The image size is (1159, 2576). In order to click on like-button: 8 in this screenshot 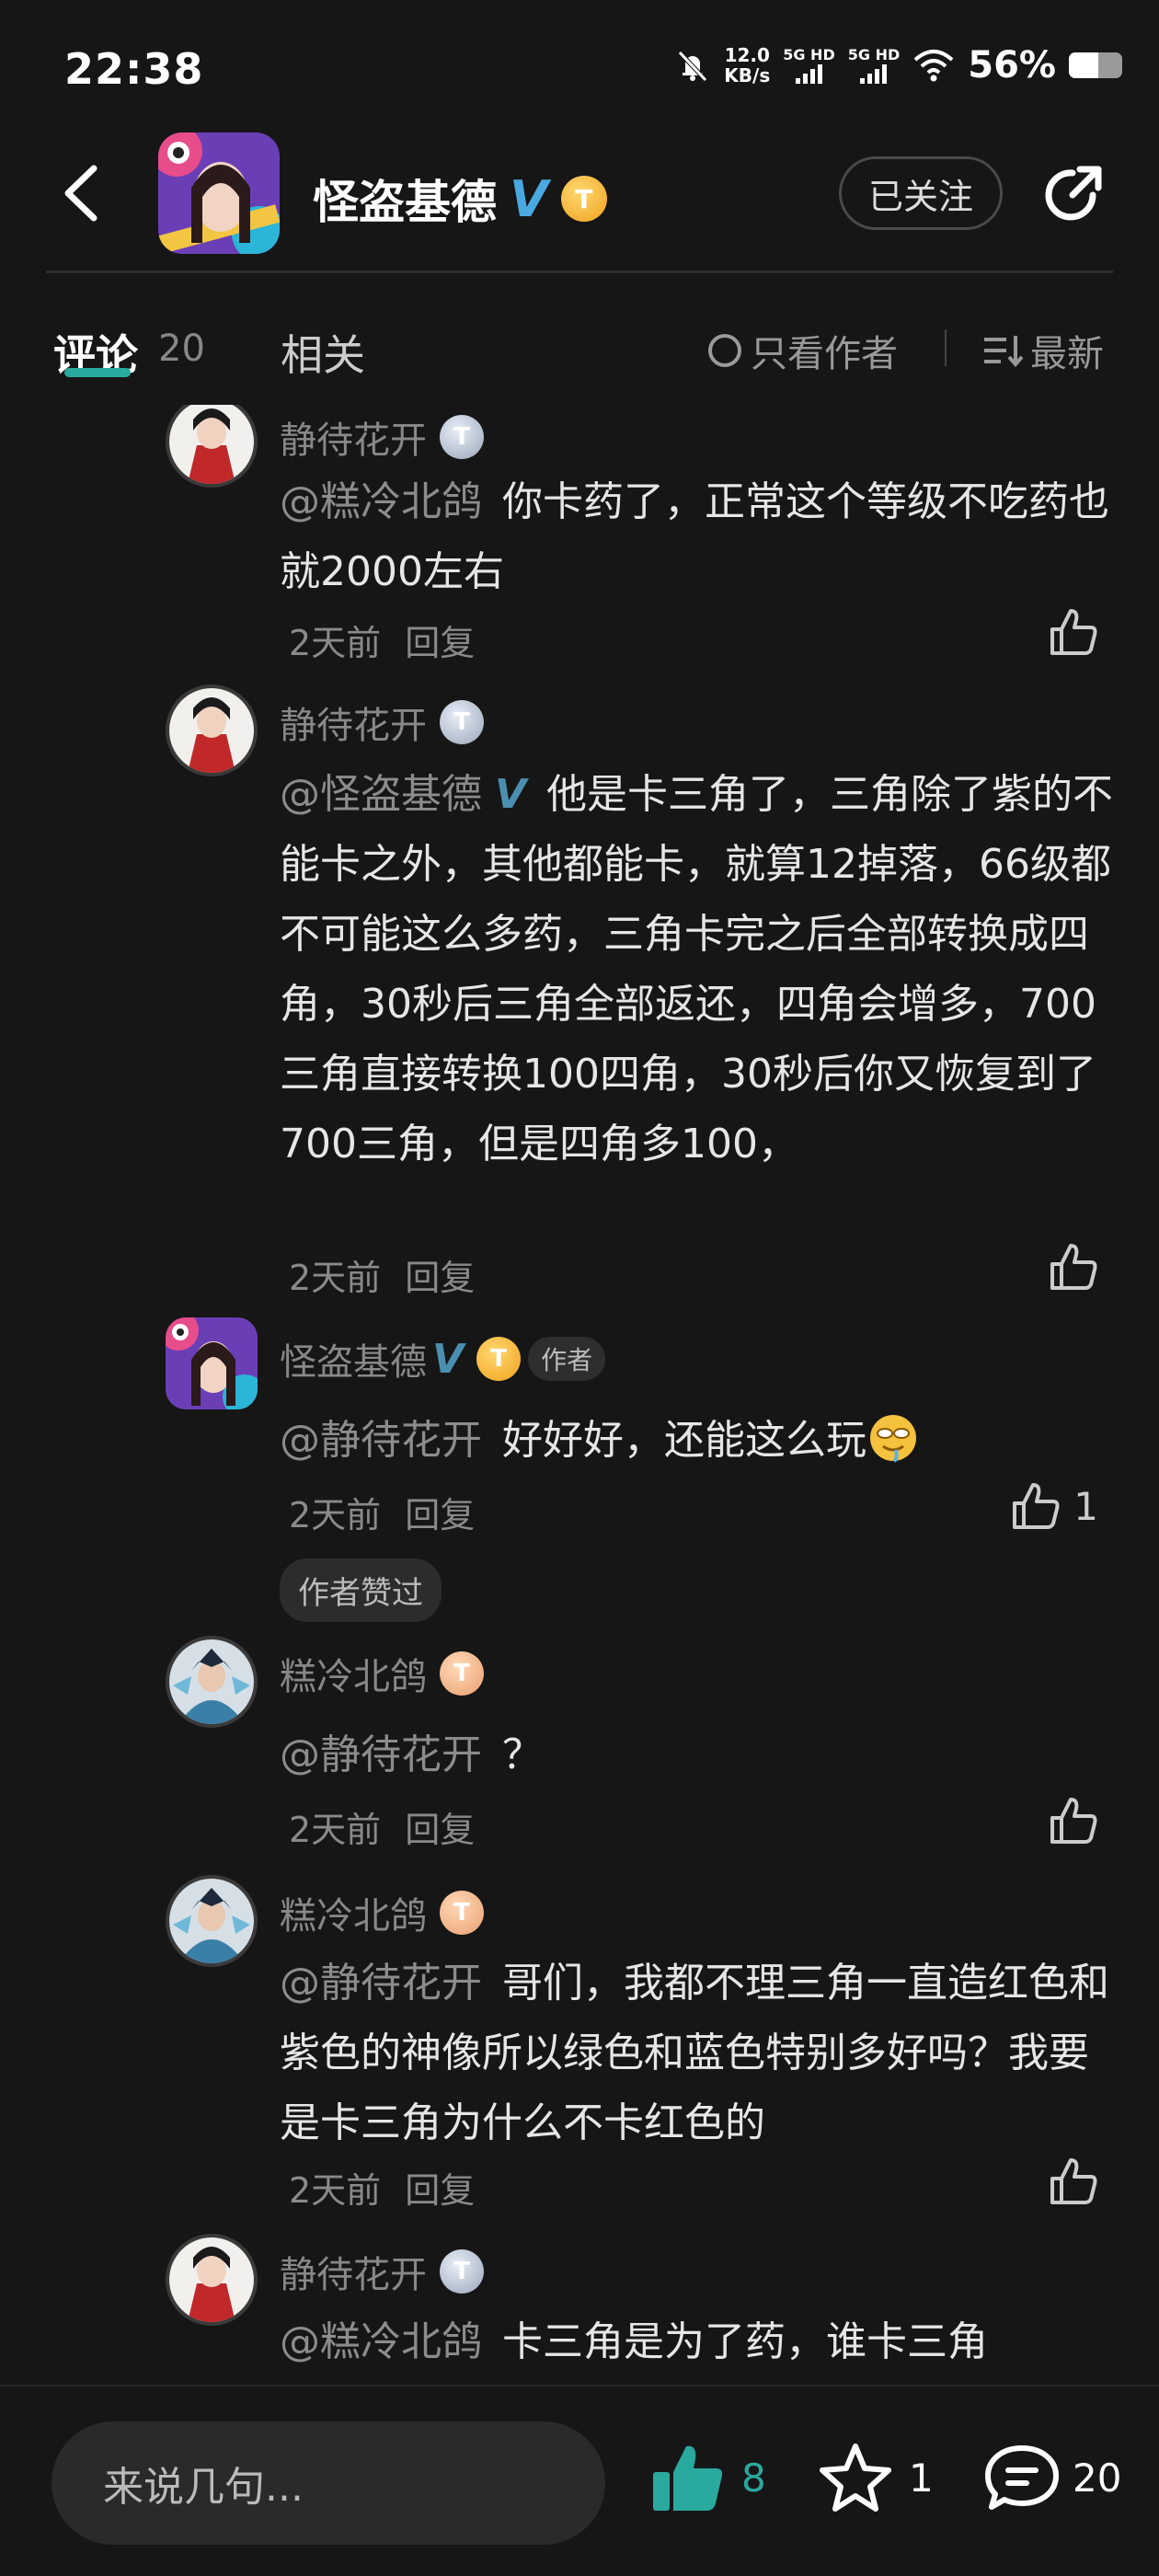, I will do `click(708, 2478)`.